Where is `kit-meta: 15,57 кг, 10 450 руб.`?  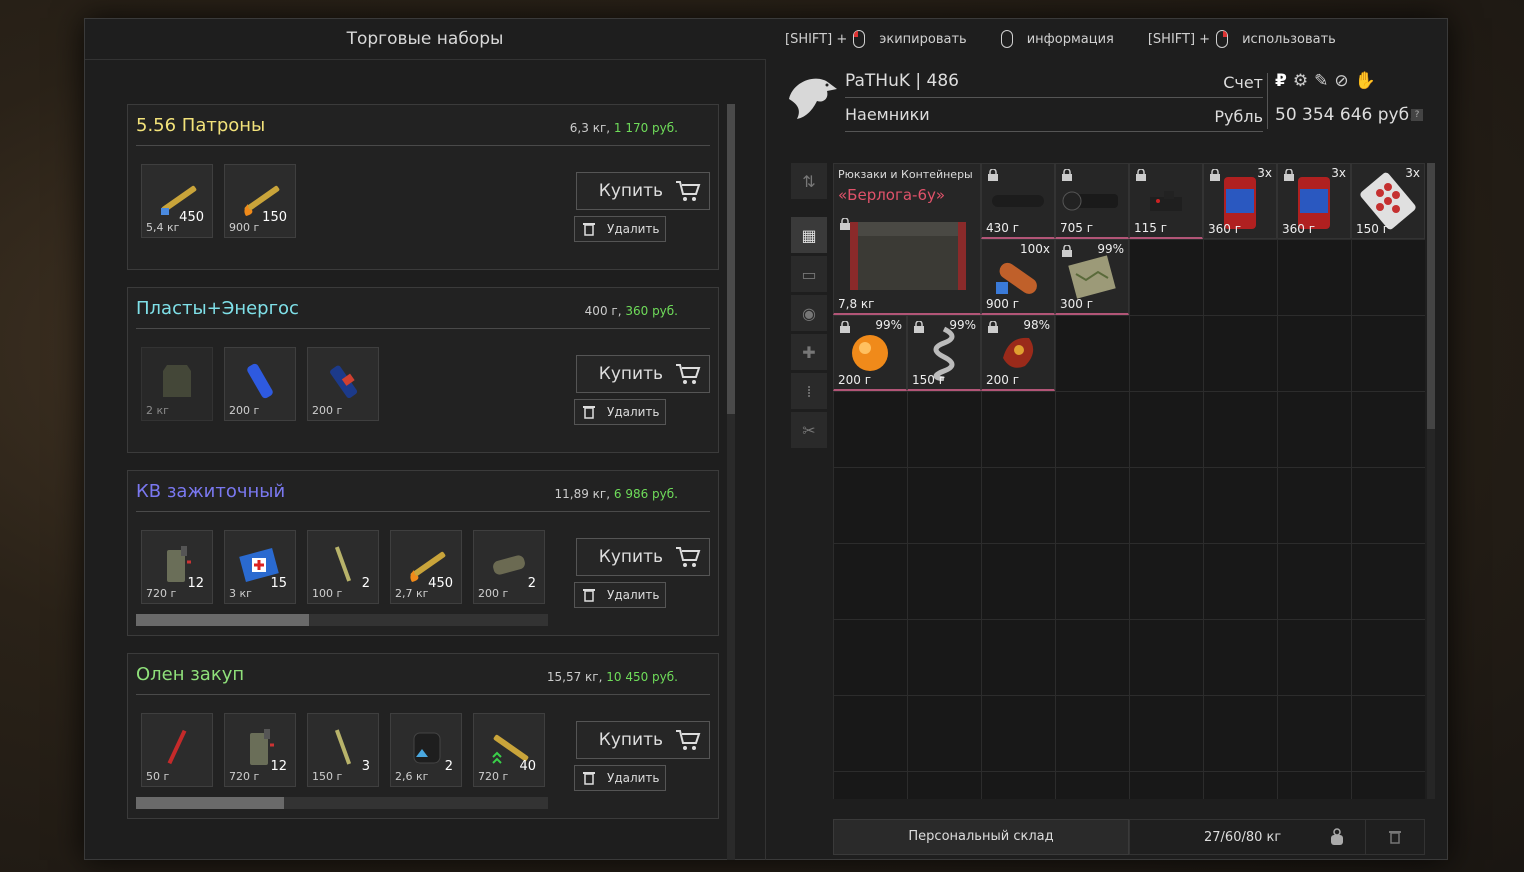
kit-meta: 15,57 кг, 10 450 руб. is located at coordinates (612, 677).